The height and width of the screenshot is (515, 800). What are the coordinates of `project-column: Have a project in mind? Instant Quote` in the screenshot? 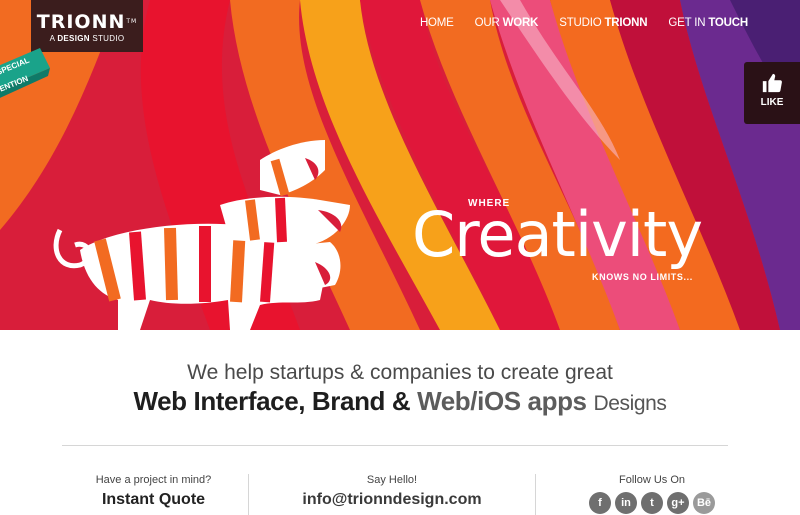 It's located at (153, 491).